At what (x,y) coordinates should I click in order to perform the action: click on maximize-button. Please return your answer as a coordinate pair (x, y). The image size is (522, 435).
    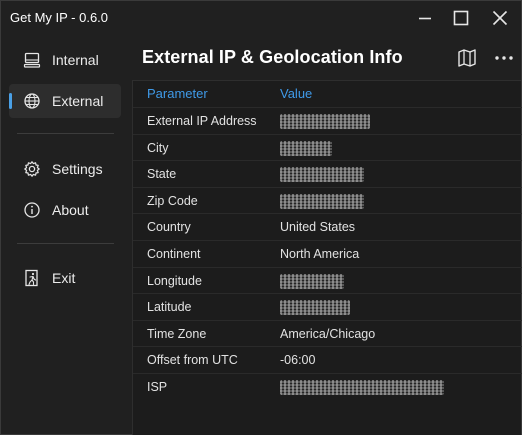
    Looking at the image, I should click on (461, 18).